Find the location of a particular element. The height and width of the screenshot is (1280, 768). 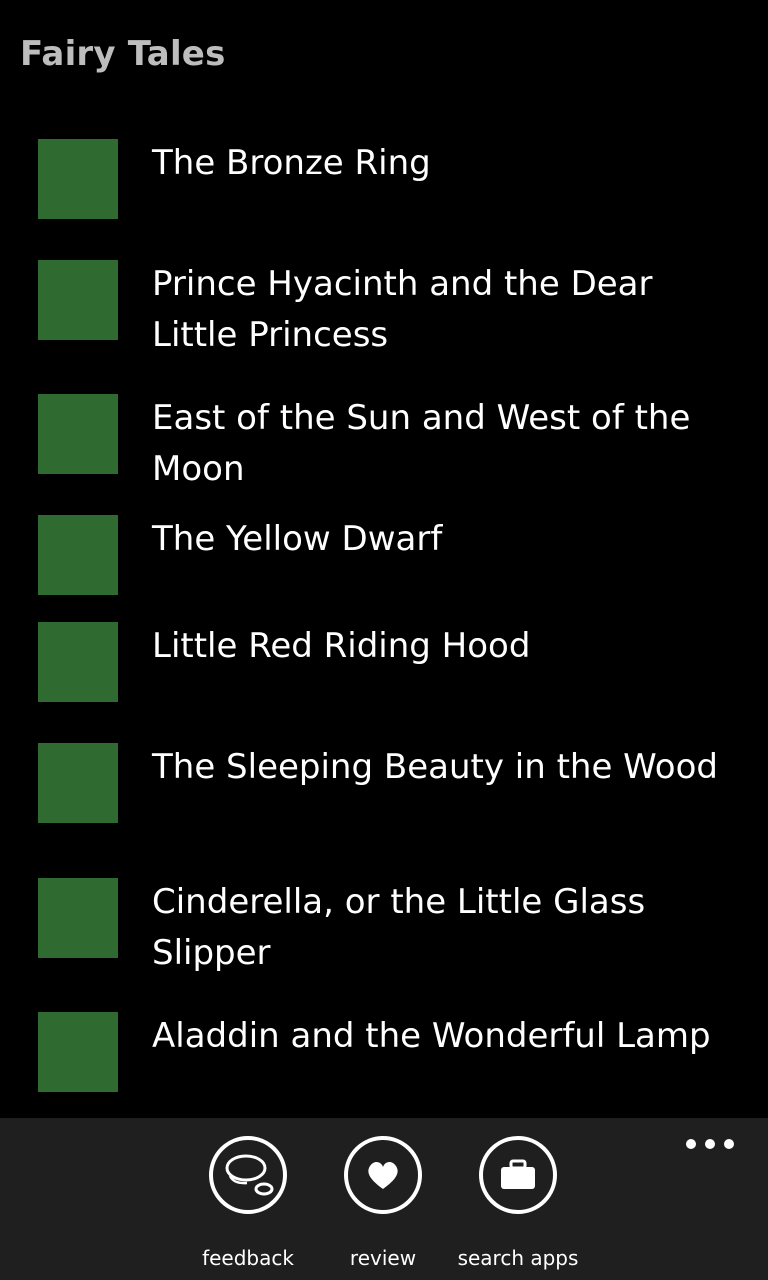

search-apps-button: search apps is located at coordinates (518, 1203).